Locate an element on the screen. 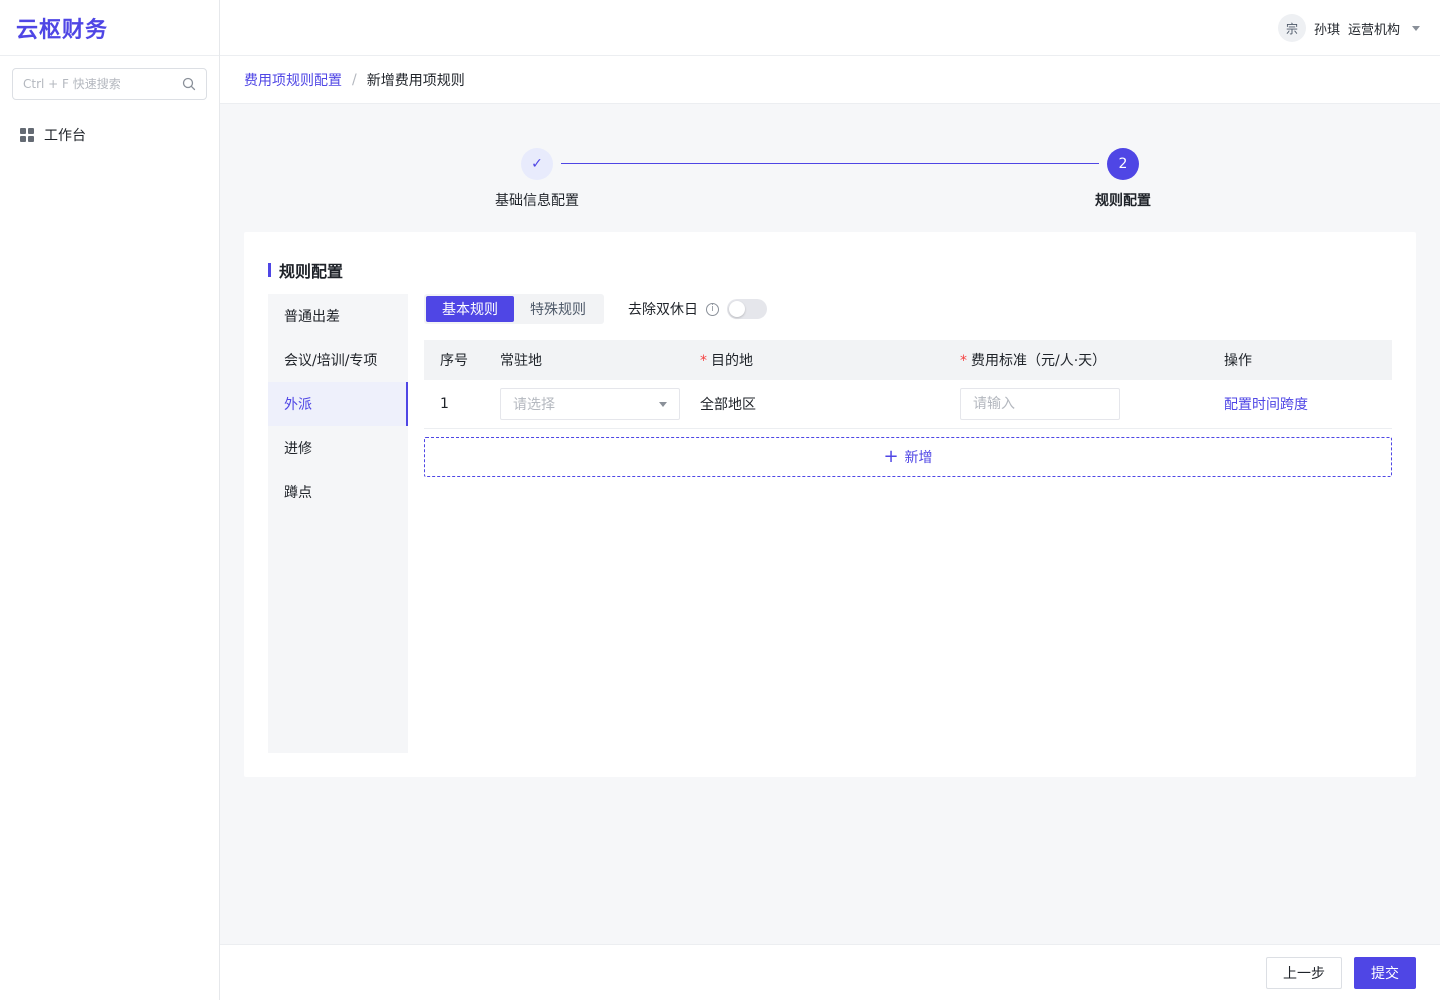 This screenshot has width=1440, height=1000. org-name: 运营机构 is located at coordinates (1373, 30).